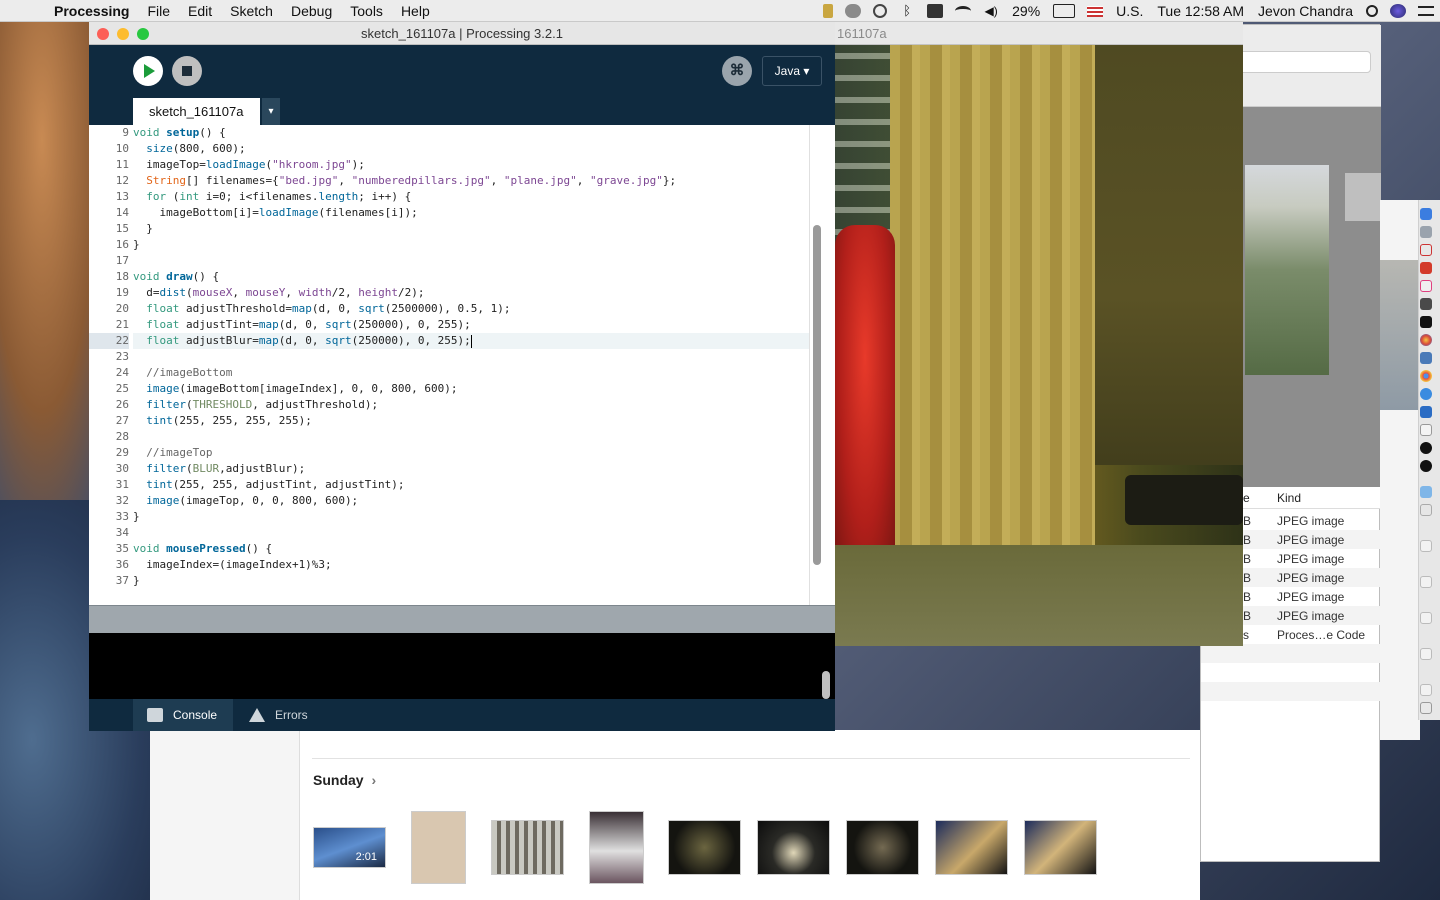 This screenshot has height=900, width=1440. What do you see at coordinates (853, 11) in the screenshot?
I see `cloud-sync-icon` at bounding box center [853, 11].